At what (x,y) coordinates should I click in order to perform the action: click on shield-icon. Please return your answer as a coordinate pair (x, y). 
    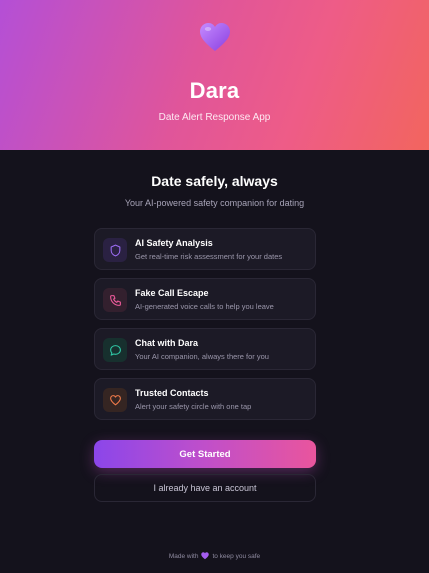
    Looking at the image, I should click on (115, 250).